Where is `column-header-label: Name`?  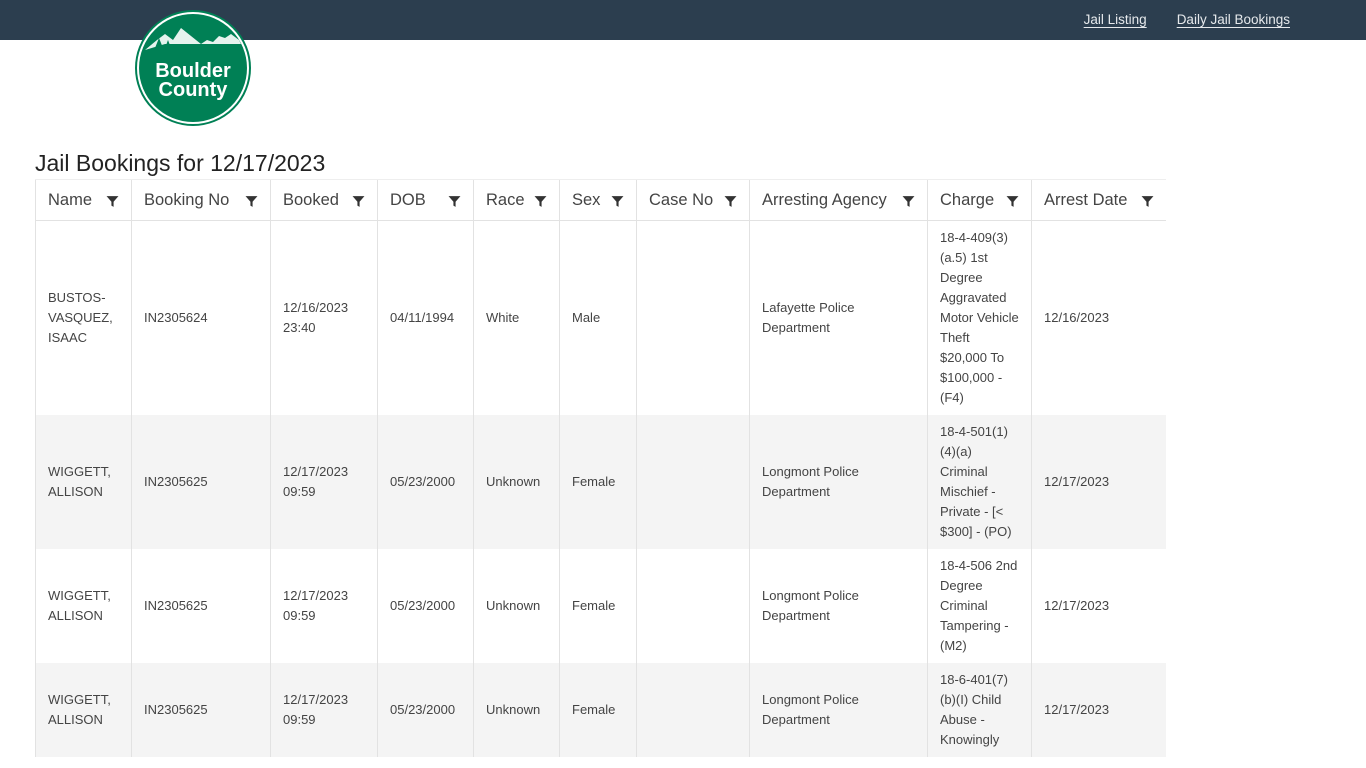
column-header-label: Name is located at coordinates (70, 199).